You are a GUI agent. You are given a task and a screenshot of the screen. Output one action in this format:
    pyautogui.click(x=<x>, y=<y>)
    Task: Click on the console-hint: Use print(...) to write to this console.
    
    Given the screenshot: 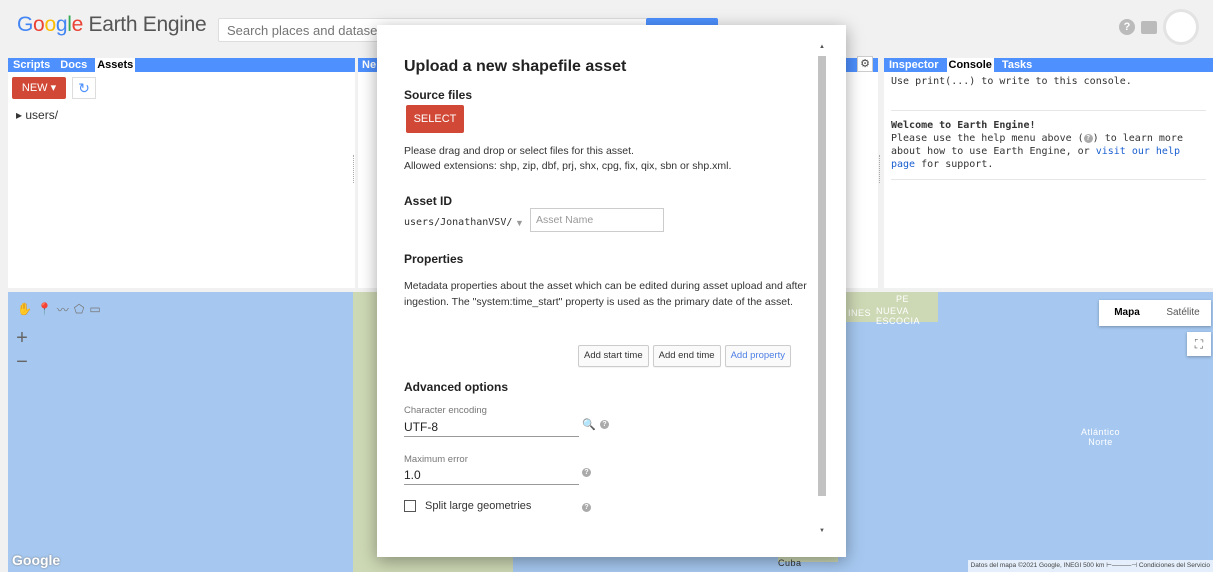 What is the action you would take?
    pyautogui.click(x=1048, y=93)
    